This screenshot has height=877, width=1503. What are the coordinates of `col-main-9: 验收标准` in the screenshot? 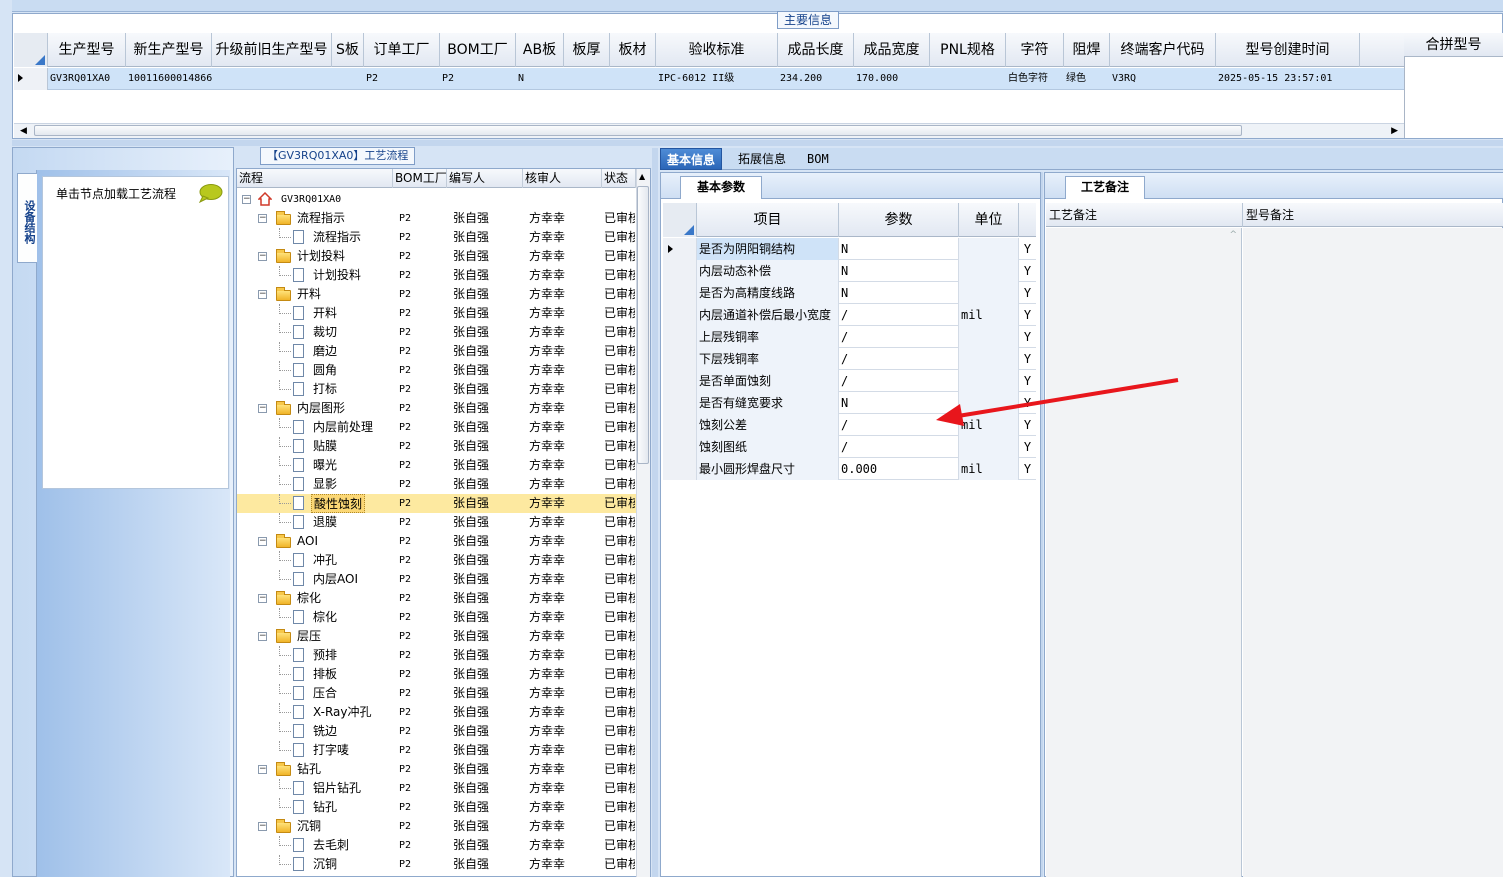 It's located at (717, 50).